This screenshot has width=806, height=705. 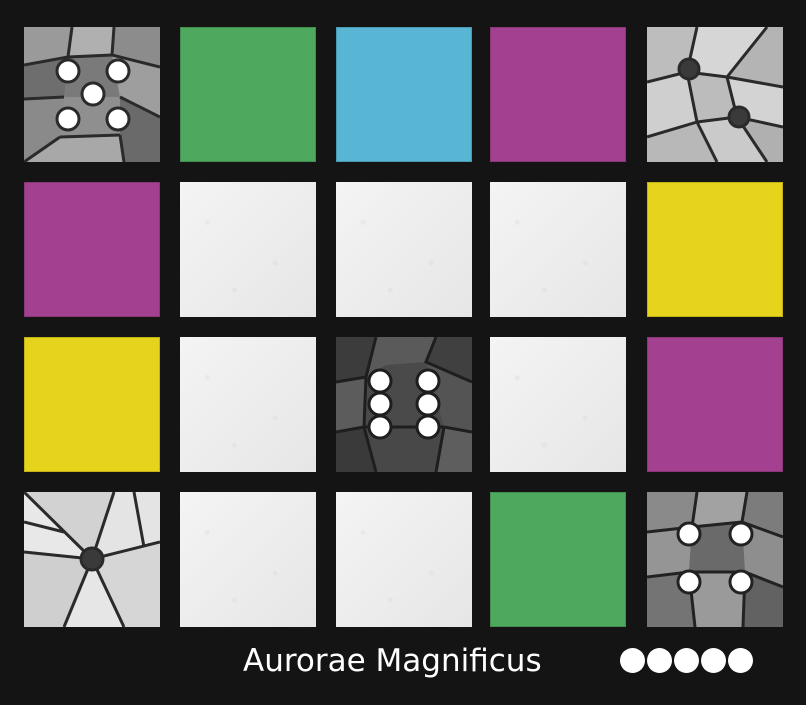 I want to click on shade-2-icon, so click(x=715, y=94).